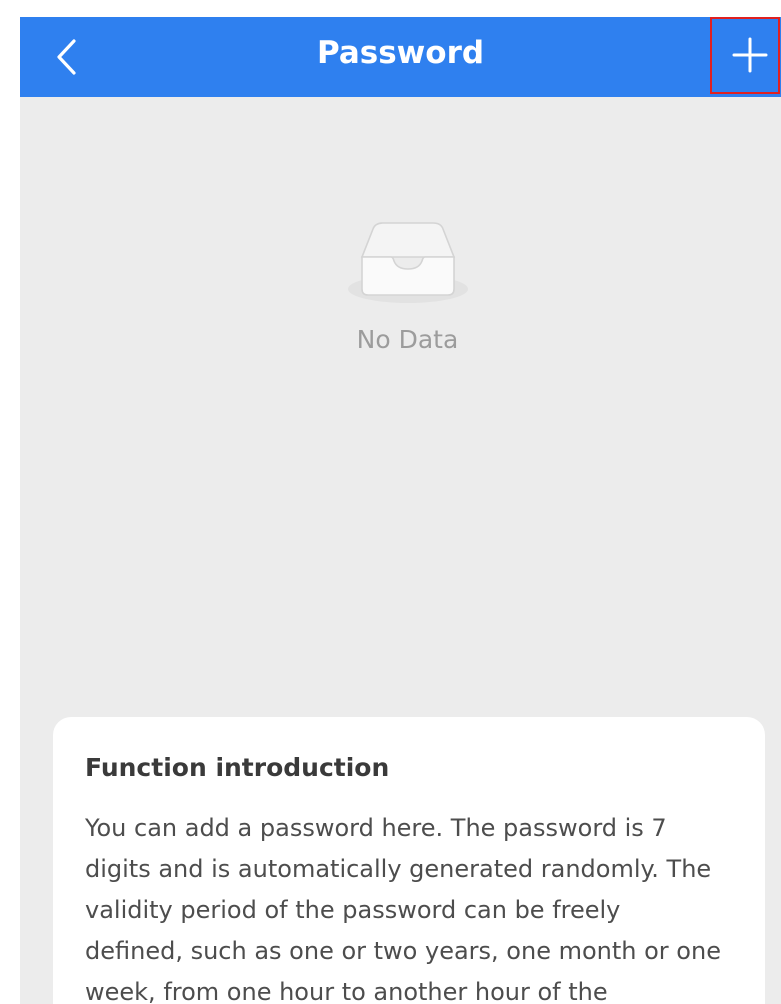 The width and height of the screenshot is (781, 1004). I want to click on chevron-left-icon, so click(66, 57).